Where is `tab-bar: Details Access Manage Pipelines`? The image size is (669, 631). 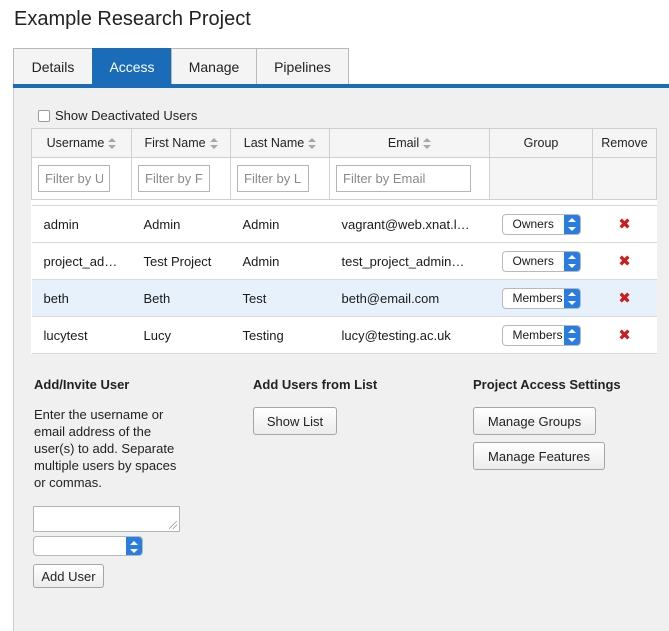
tab-bar: Details Access Manage Pipelines is located at coordinates (181, 66).